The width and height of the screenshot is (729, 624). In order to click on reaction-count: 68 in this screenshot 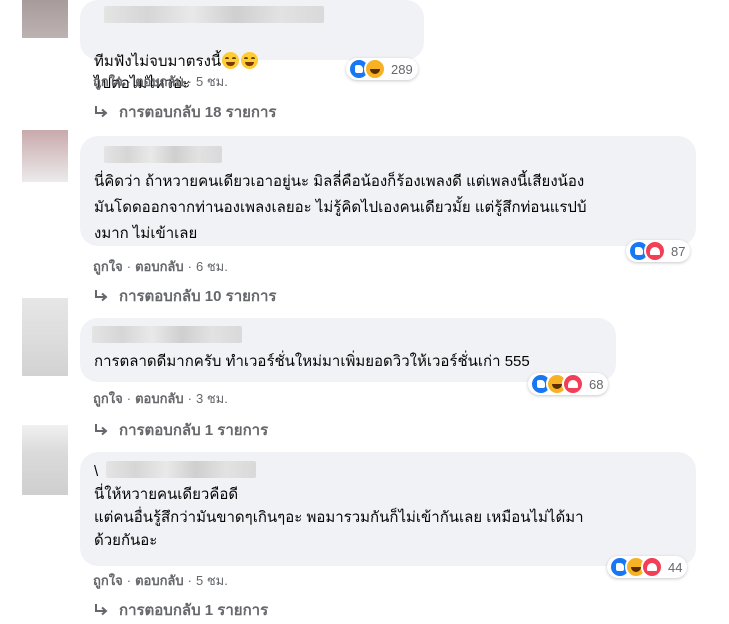, I will do `click(596, 384)`.